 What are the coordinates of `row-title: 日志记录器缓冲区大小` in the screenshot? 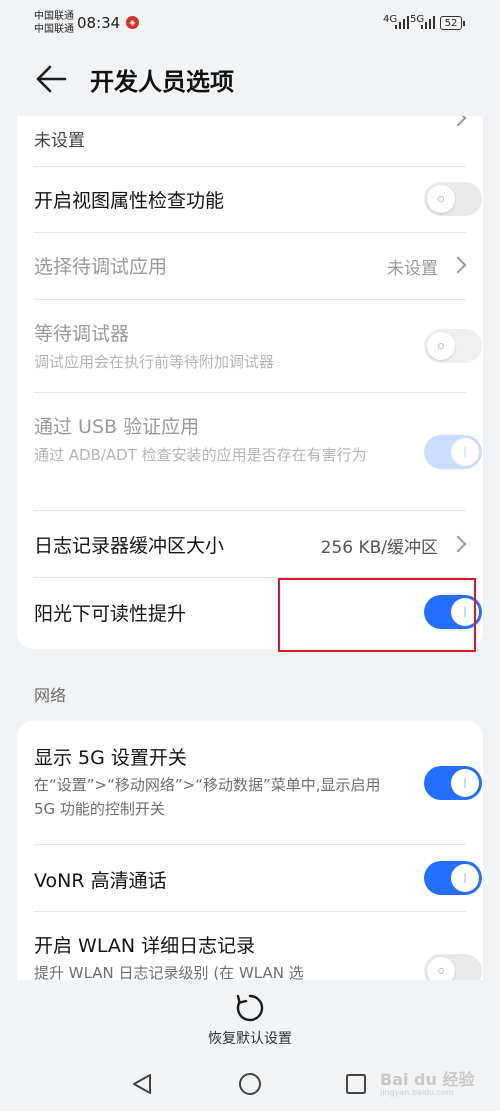 It's located at (129, 546).